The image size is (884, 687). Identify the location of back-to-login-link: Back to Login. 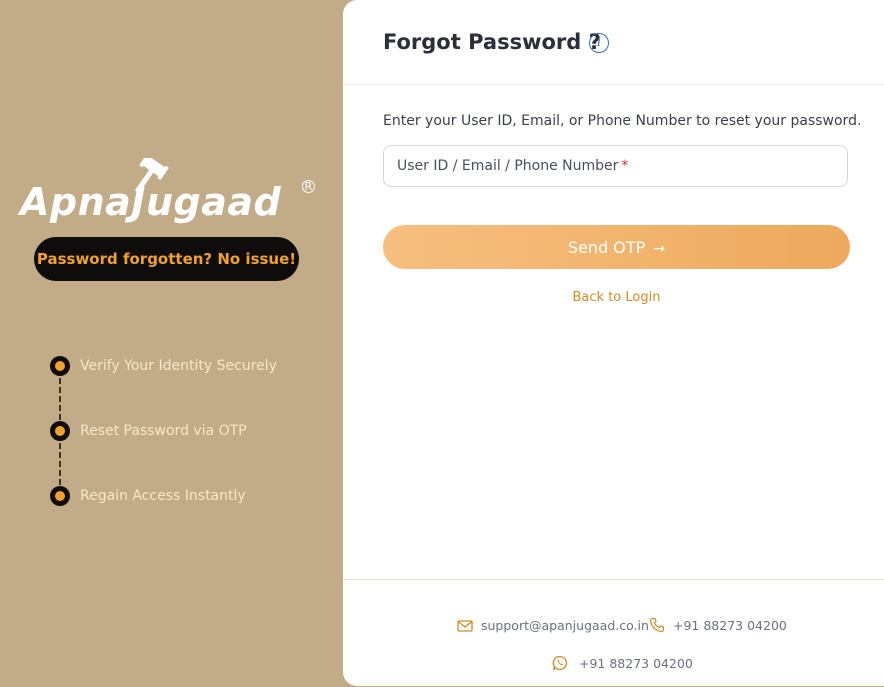
(613, 297).